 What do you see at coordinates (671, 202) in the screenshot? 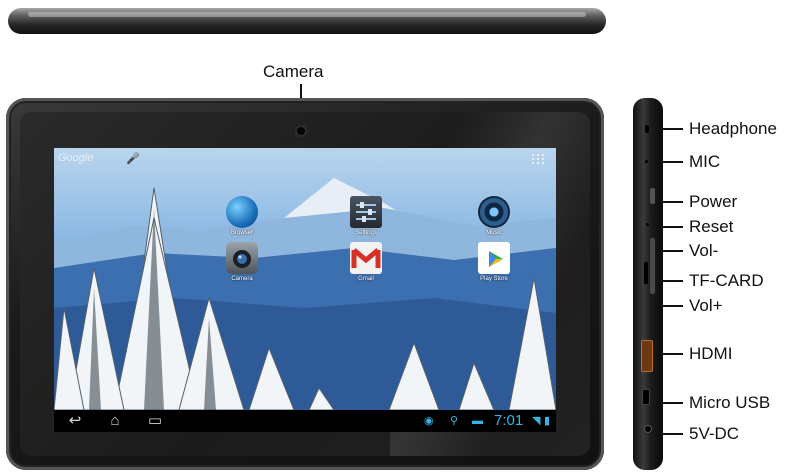
I see `callout-power-leader` at bounding box center [671, 202].